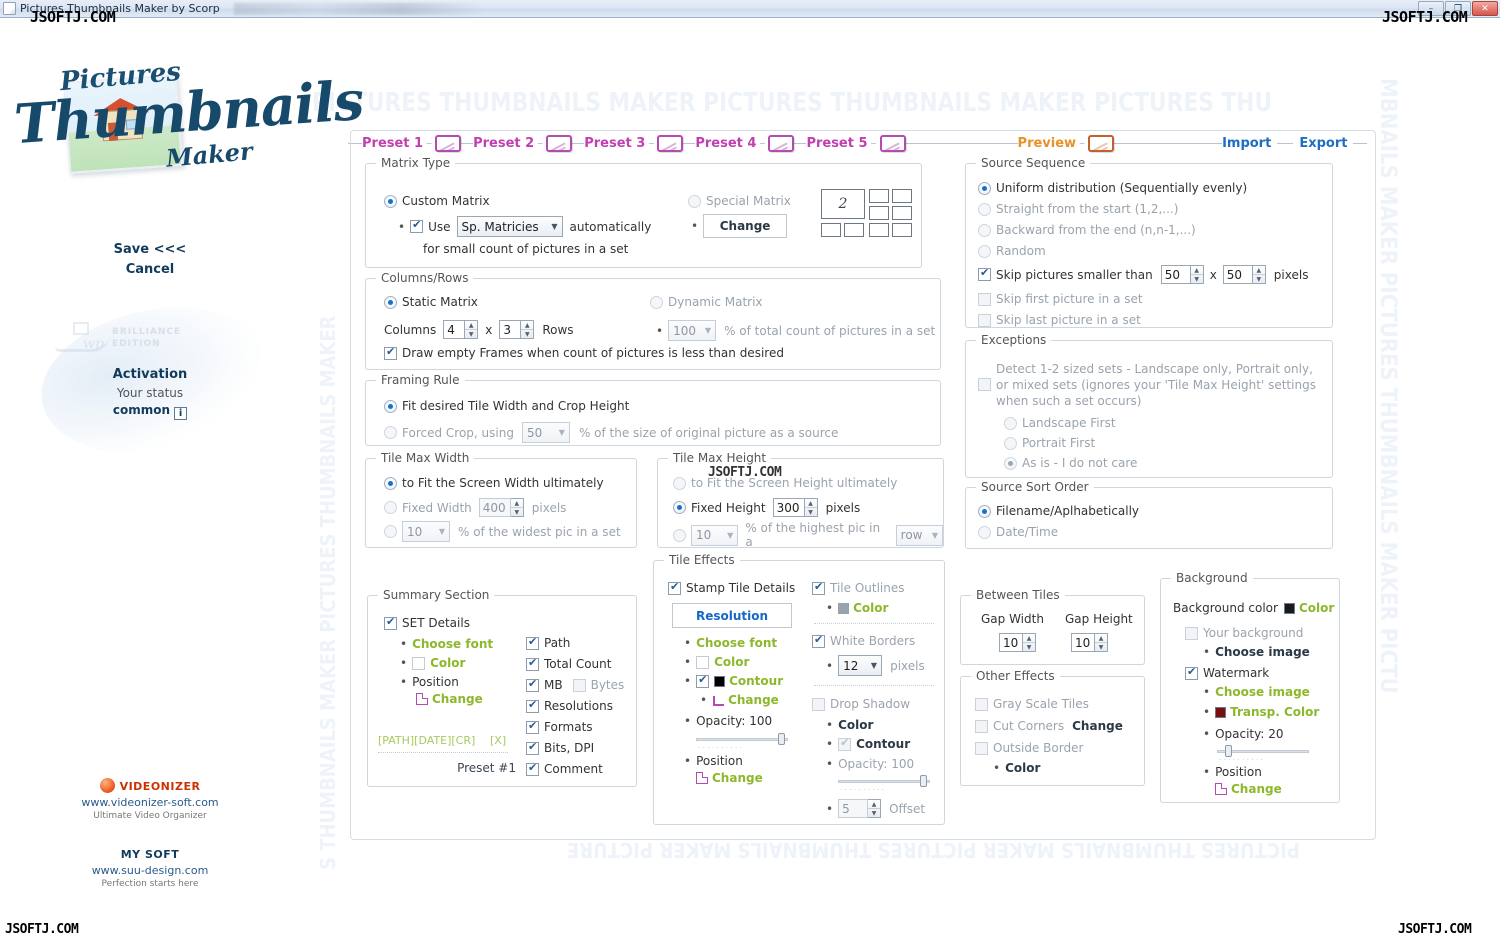 This screenshot has width=1500, height=952. I want to click on tile-contour-color-swatch, so click(720, 681).